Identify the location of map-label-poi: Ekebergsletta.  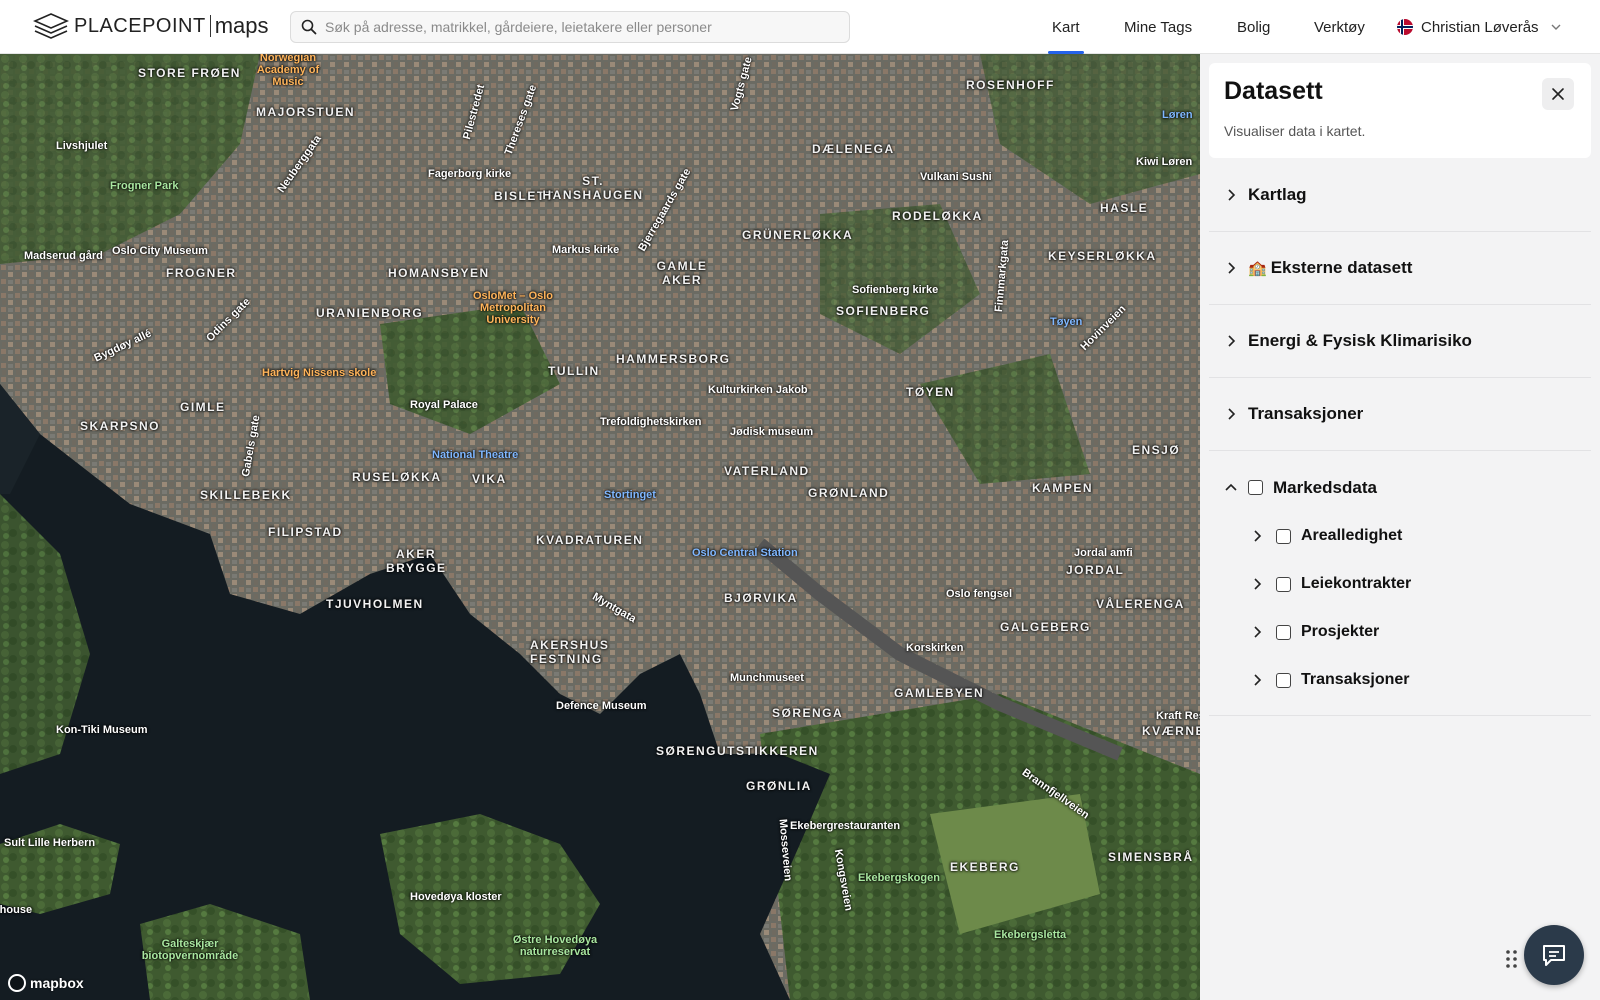
(1030, 935).